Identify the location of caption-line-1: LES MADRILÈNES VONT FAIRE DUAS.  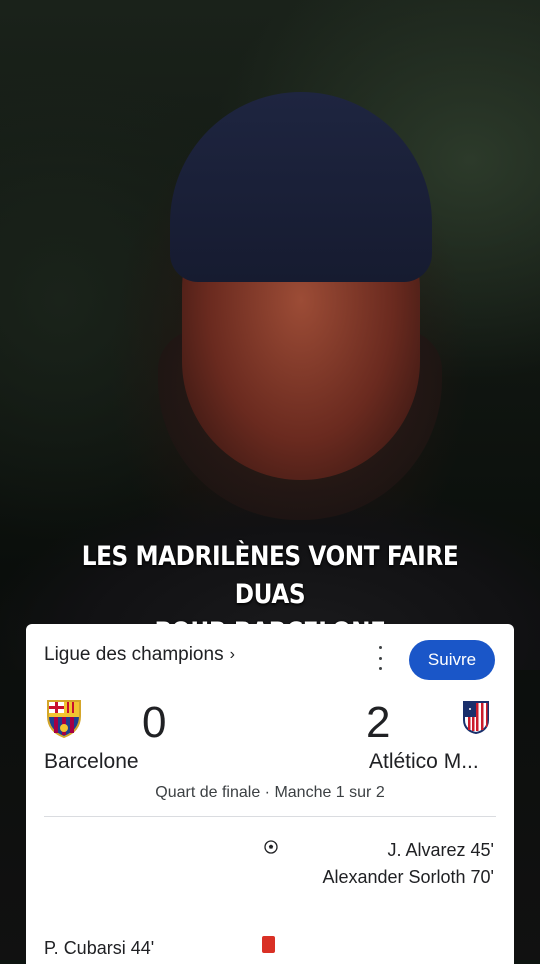
(270, 575).